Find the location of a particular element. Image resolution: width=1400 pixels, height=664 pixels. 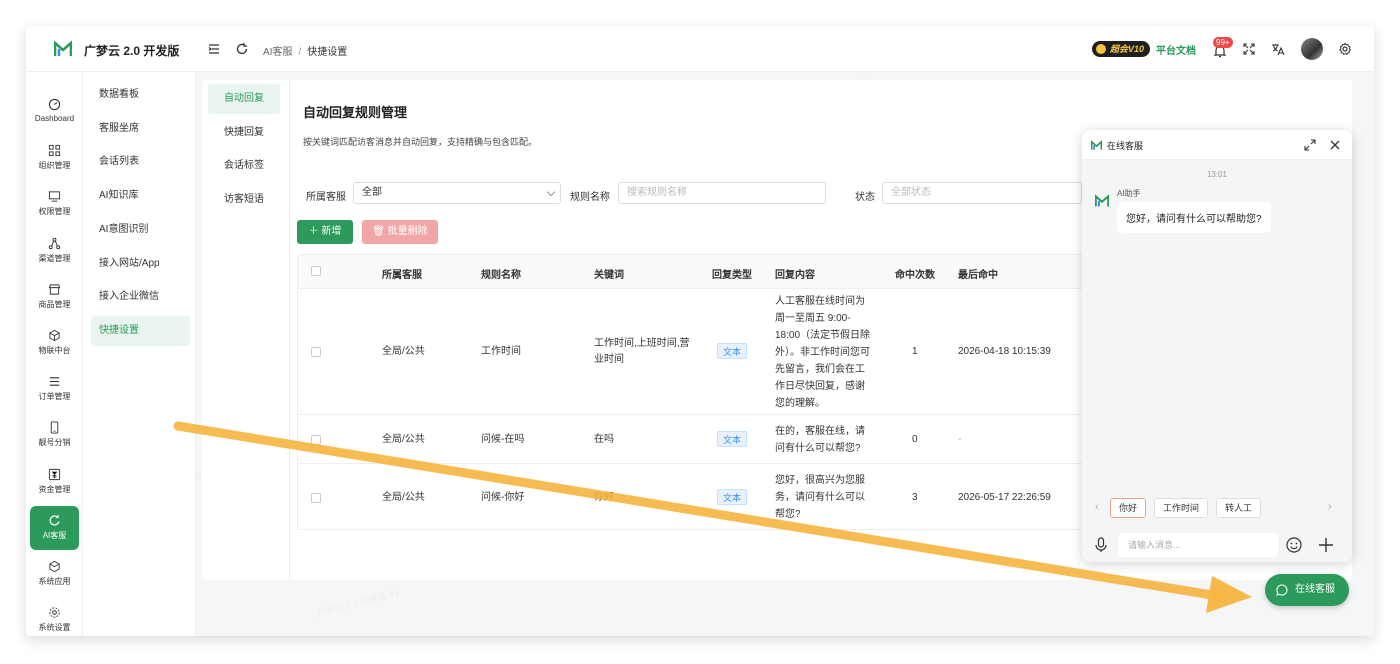

tab-item: 访客短语 is located at coordinates (244, 200).